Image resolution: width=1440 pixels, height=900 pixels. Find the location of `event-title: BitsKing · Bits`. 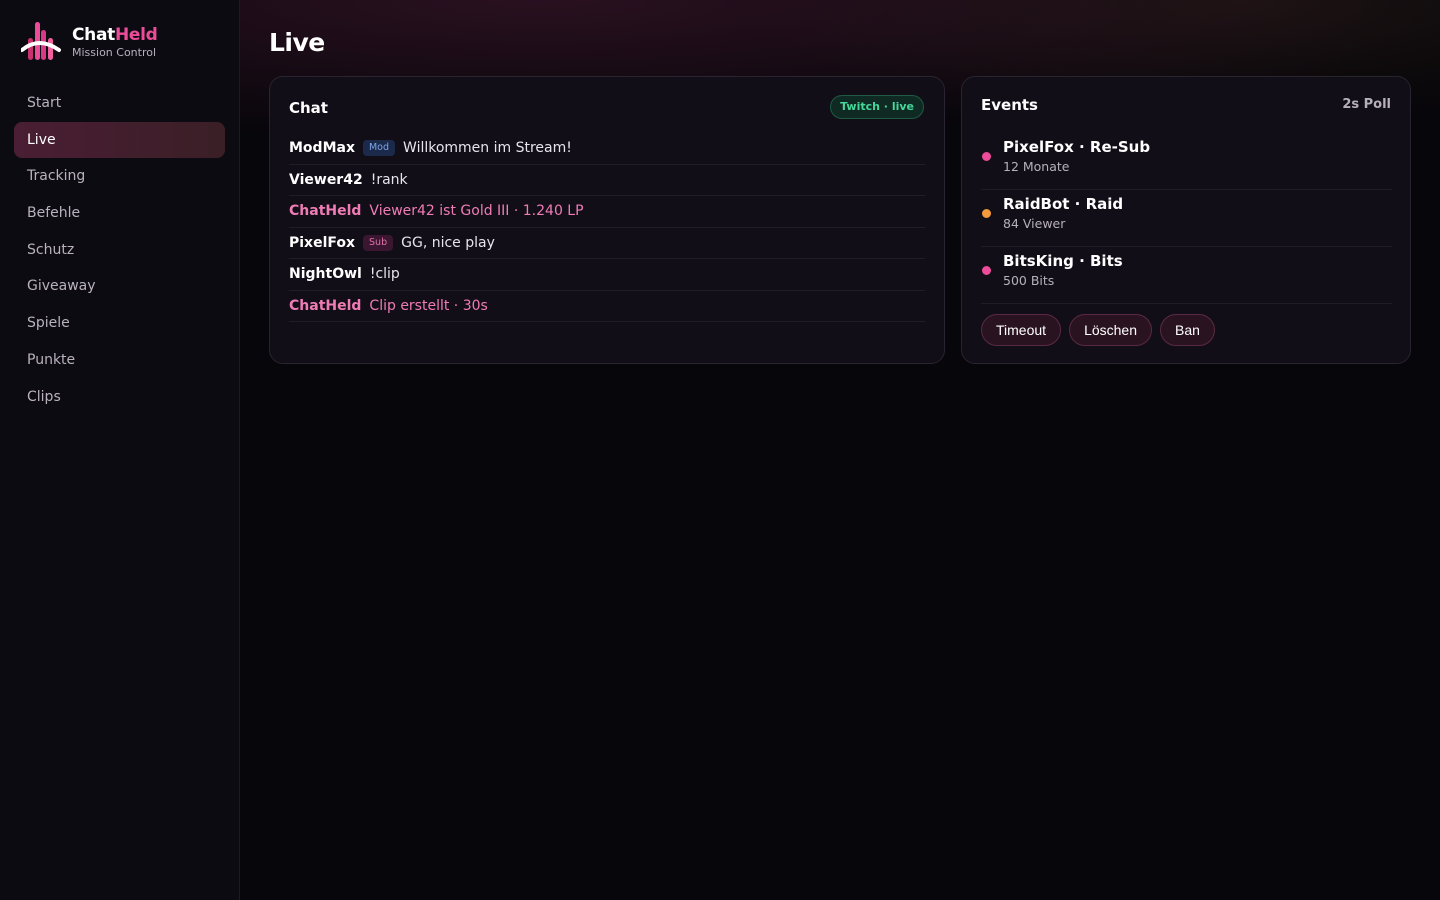

event-title: BitsKing · Bits is located at coordinates (1063, 261).